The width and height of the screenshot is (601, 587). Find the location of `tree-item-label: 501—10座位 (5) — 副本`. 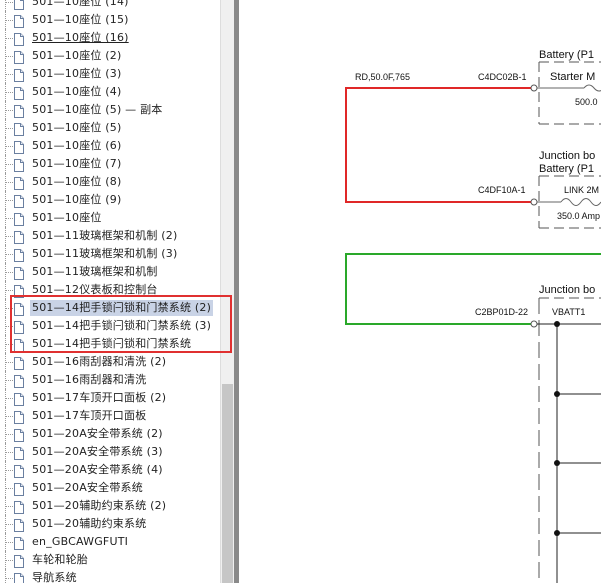

tree-item-label: 501—10座位 (5) — 副本 is located at coordinates (97, 109).